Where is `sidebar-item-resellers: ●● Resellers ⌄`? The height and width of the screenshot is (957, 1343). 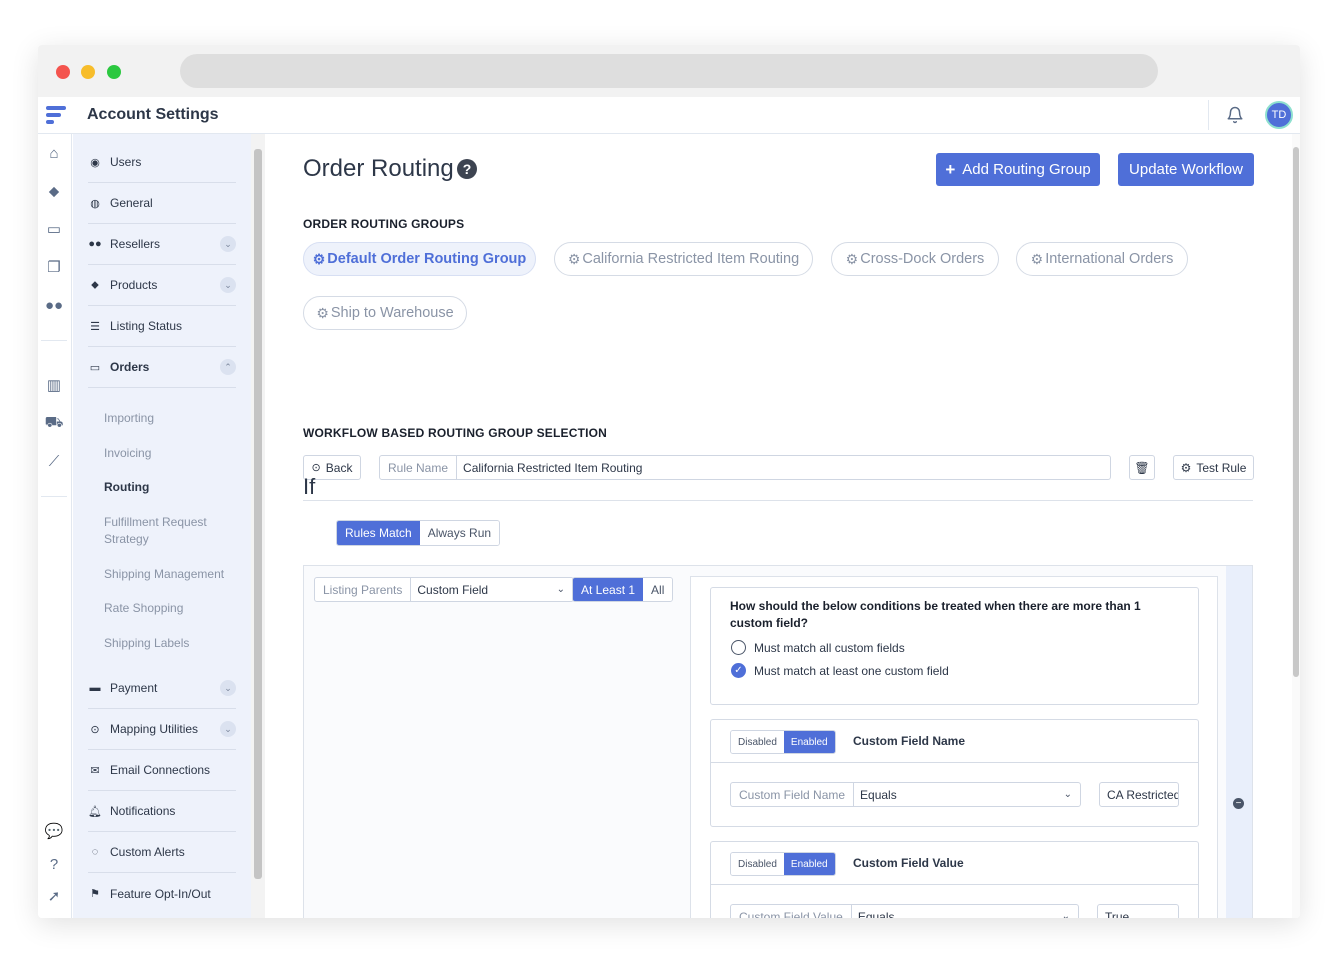
sidebar-item-resellers: ●● Resellers ⌄ is located at coordinates (162, 244).